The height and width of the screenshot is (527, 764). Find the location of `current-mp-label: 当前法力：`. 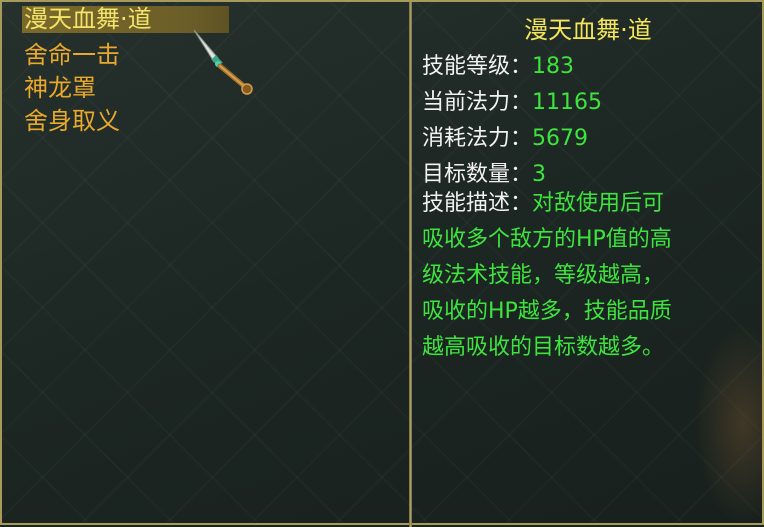

current-mp-label: 当前法力： is located at coordinates (477, 102).